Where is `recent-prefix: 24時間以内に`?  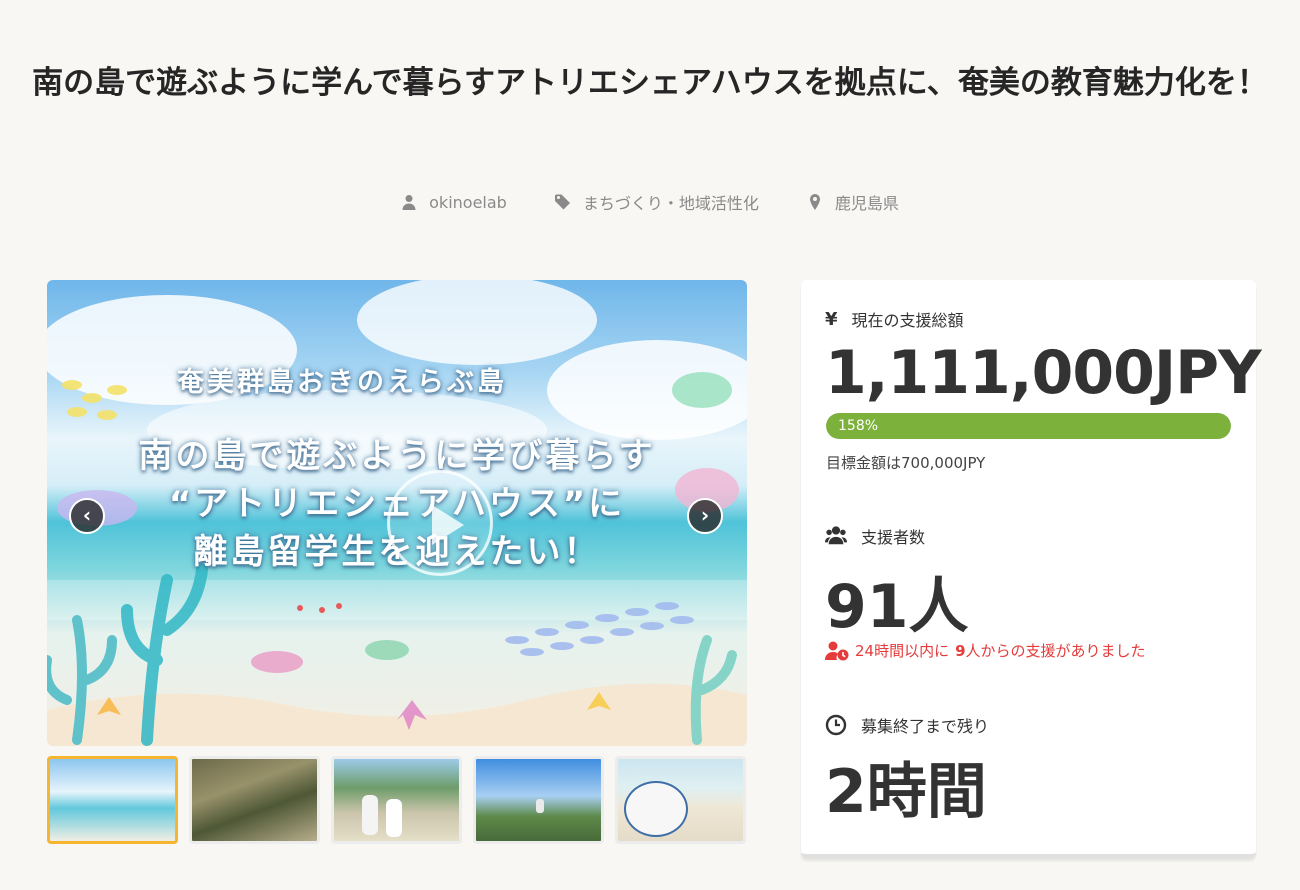 recent-prefix: 24時間以内に is located at coordinates (902, 651).